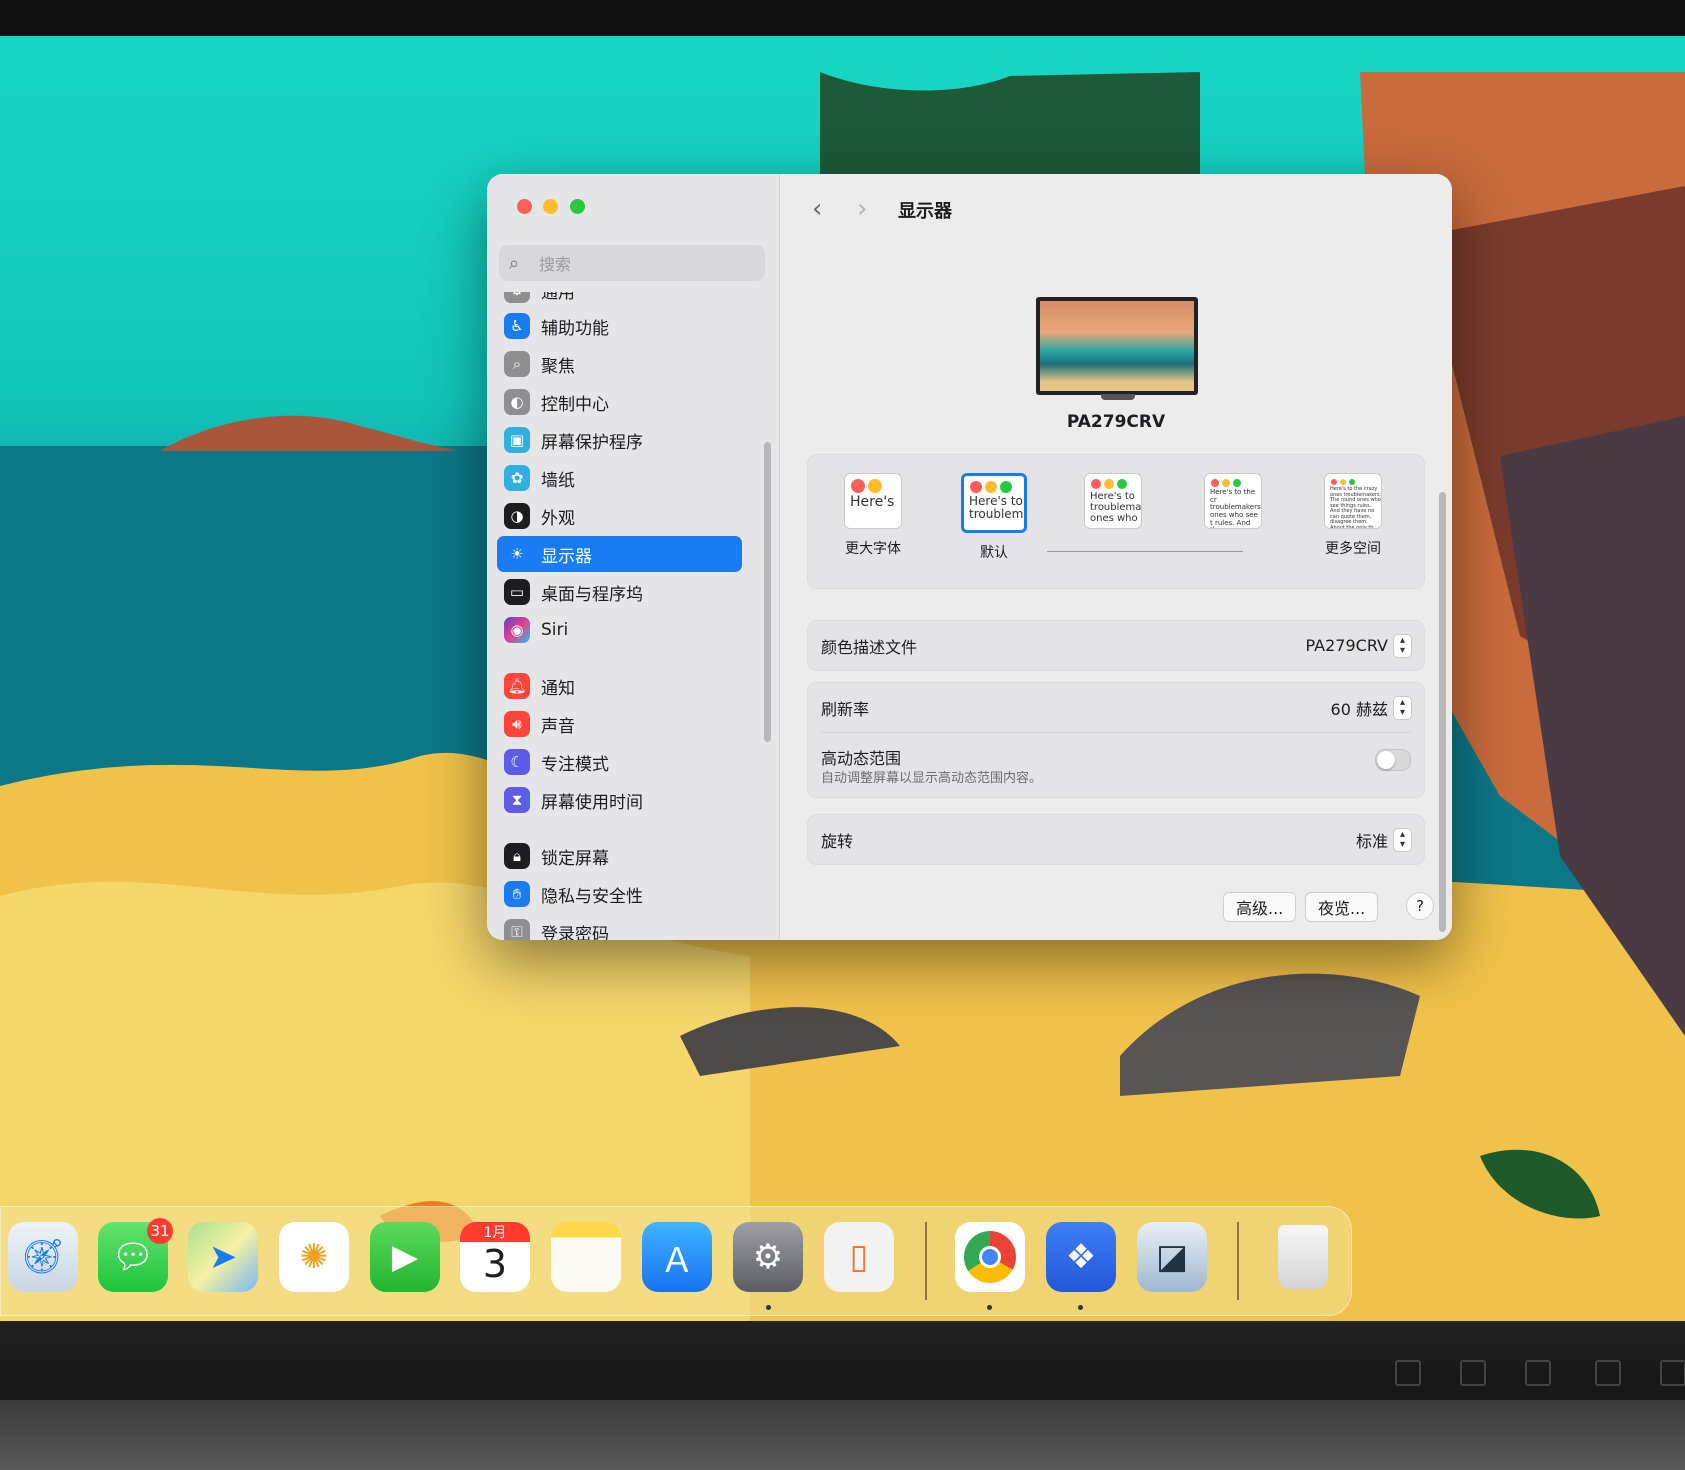 The width and height of the screenshot is (1685, 1470). What do you see at coordinates (1402, 839) in the screenshot?
I see `rotation-stepper-icon: ▴ ▾` at bounding box center [1402, 839].